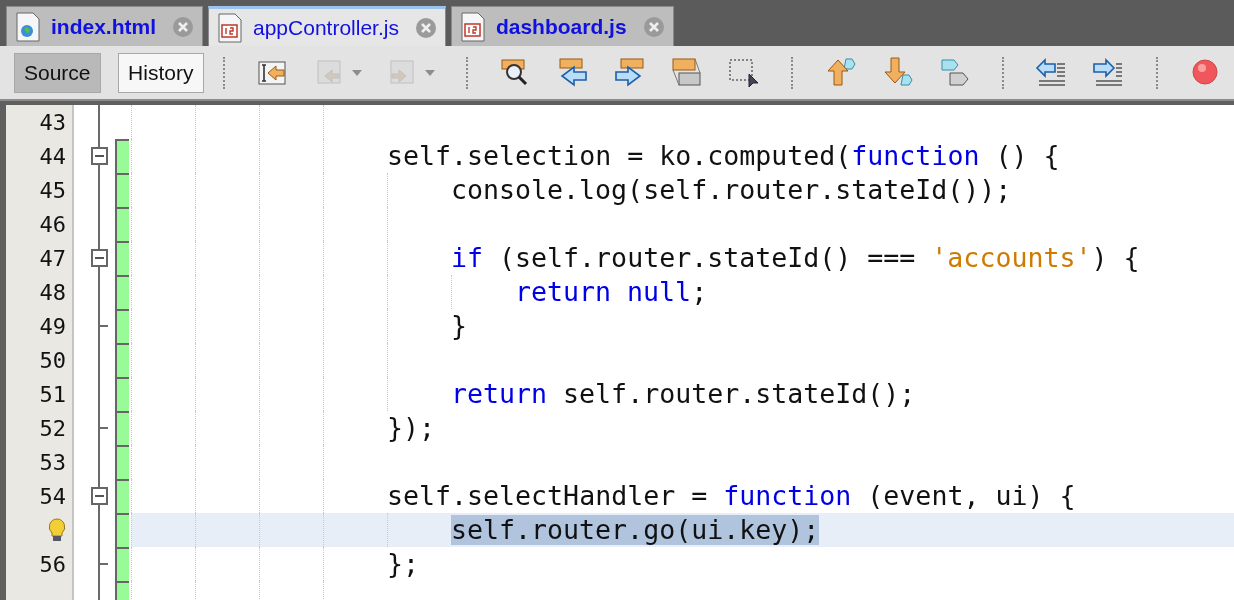  What do you see at coordinates (52, 190) in the screenshot?
I see `line-number: 45` at bounding box center [52, 190].